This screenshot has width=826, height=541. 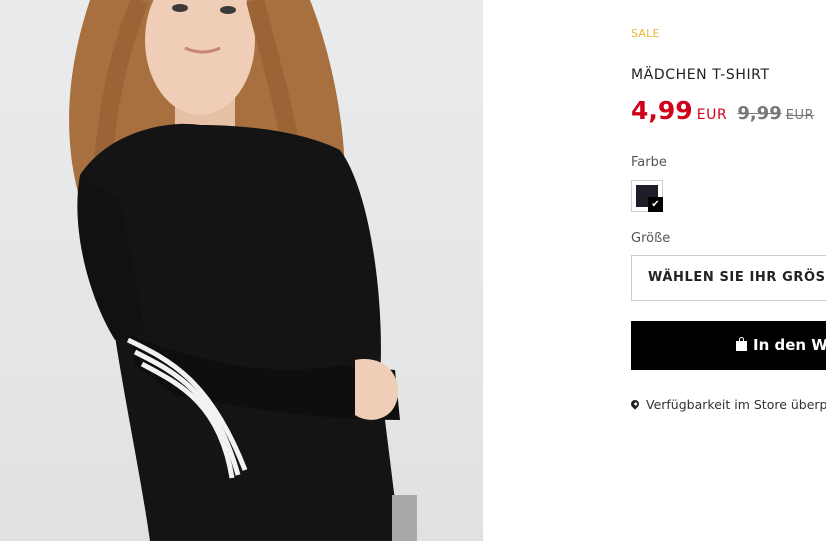 I want to click on color-label: Farbe, so click(x=649, y=162).